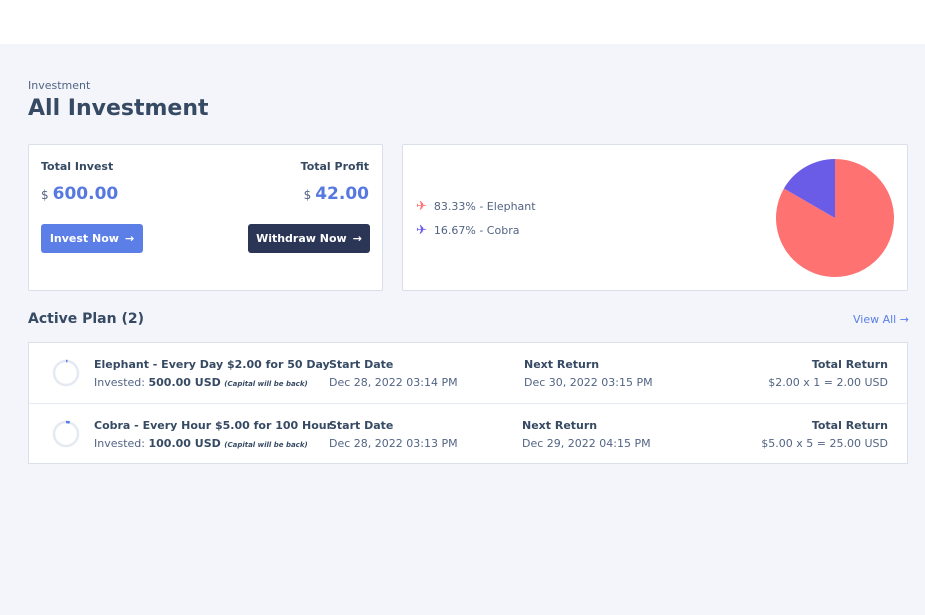 The width and height of the screenshot is (925, 615). I want to click on start-date-value: Dec 28, 2022 03:13 PM, so click(393, 443).